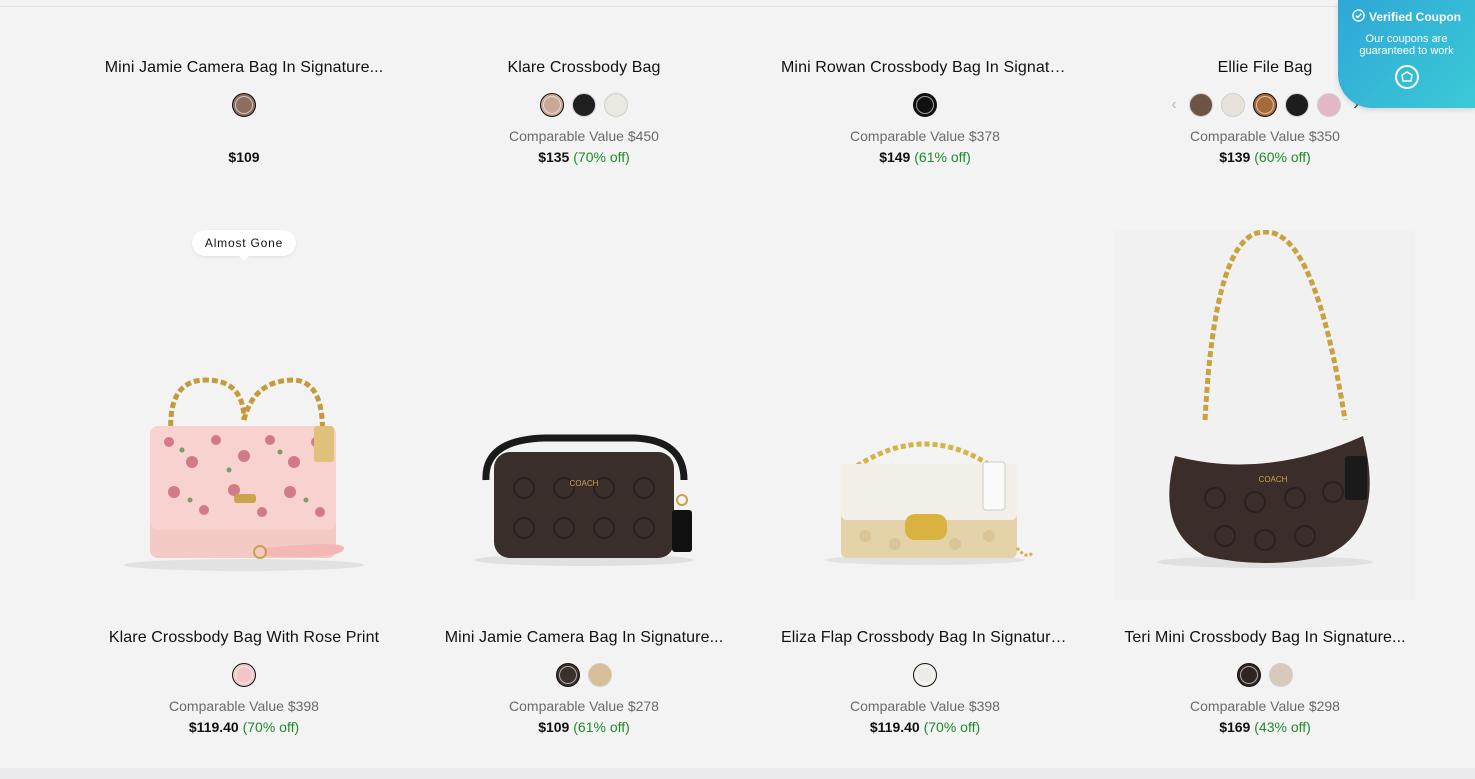 This screenshot has height=779, width=1475. What do you see at coordinates (584, 706) in the screenshot?
I see `comparable-value: Comparable Value $278` at bounding box center [584, 706].